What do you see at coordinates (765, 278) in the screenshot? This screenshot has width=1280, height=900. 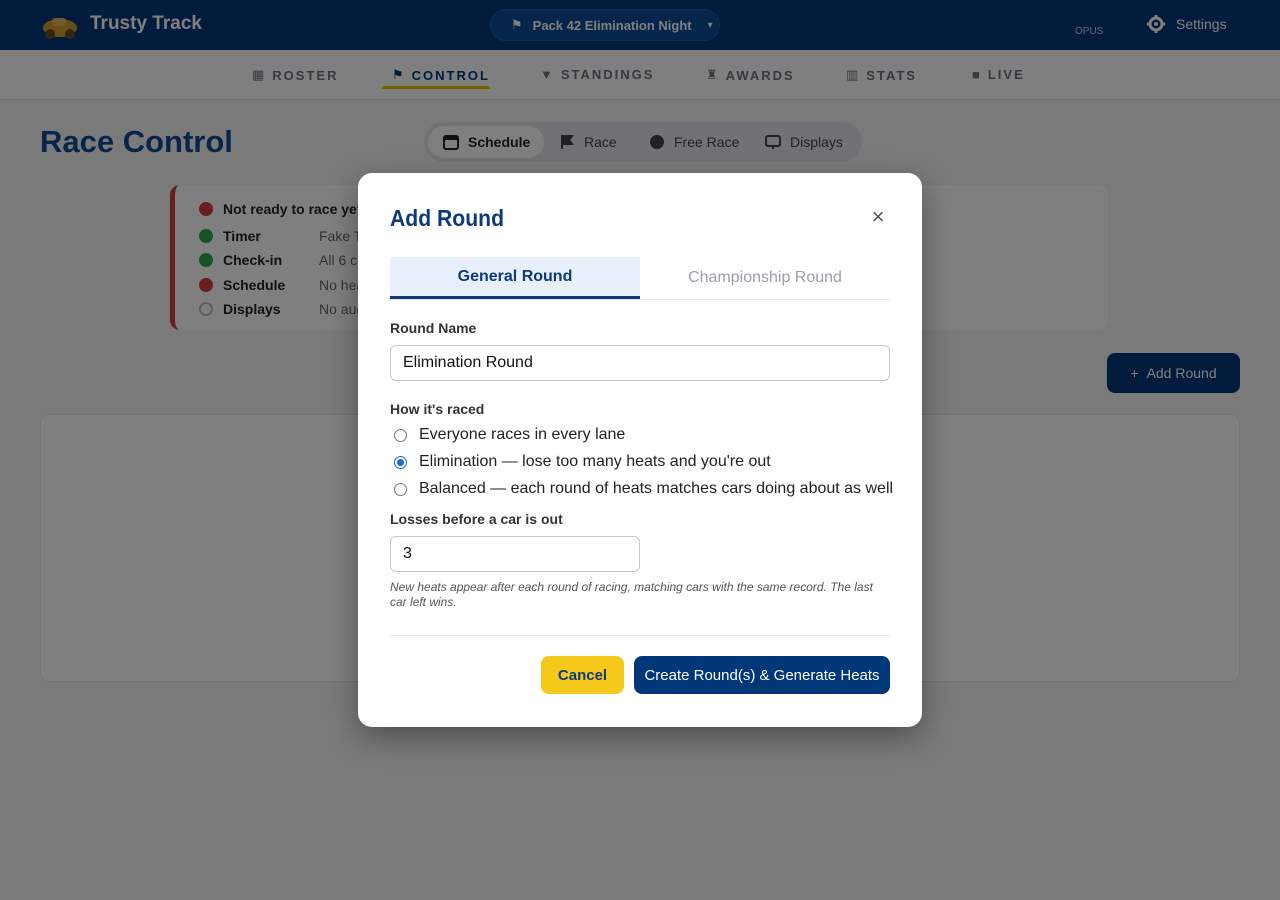 I see `tab-championship-round: Championship Round` at bounding box center [765, 278].